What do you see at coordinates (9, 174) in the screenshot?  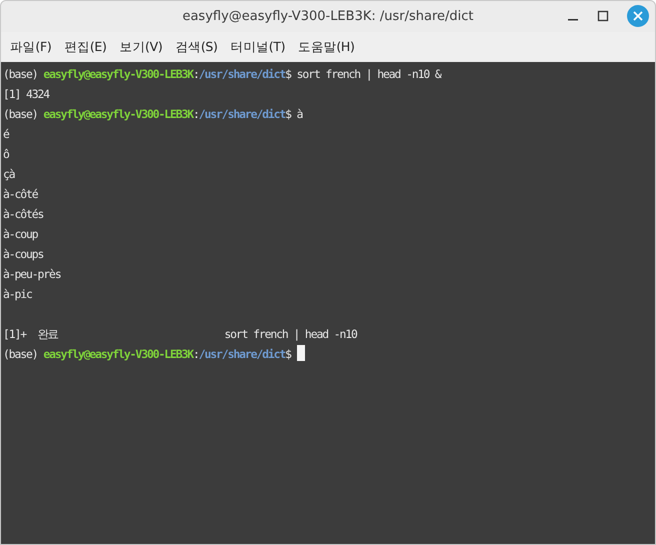 I see `terminal-text: çà` at bounding box center [9, 174].